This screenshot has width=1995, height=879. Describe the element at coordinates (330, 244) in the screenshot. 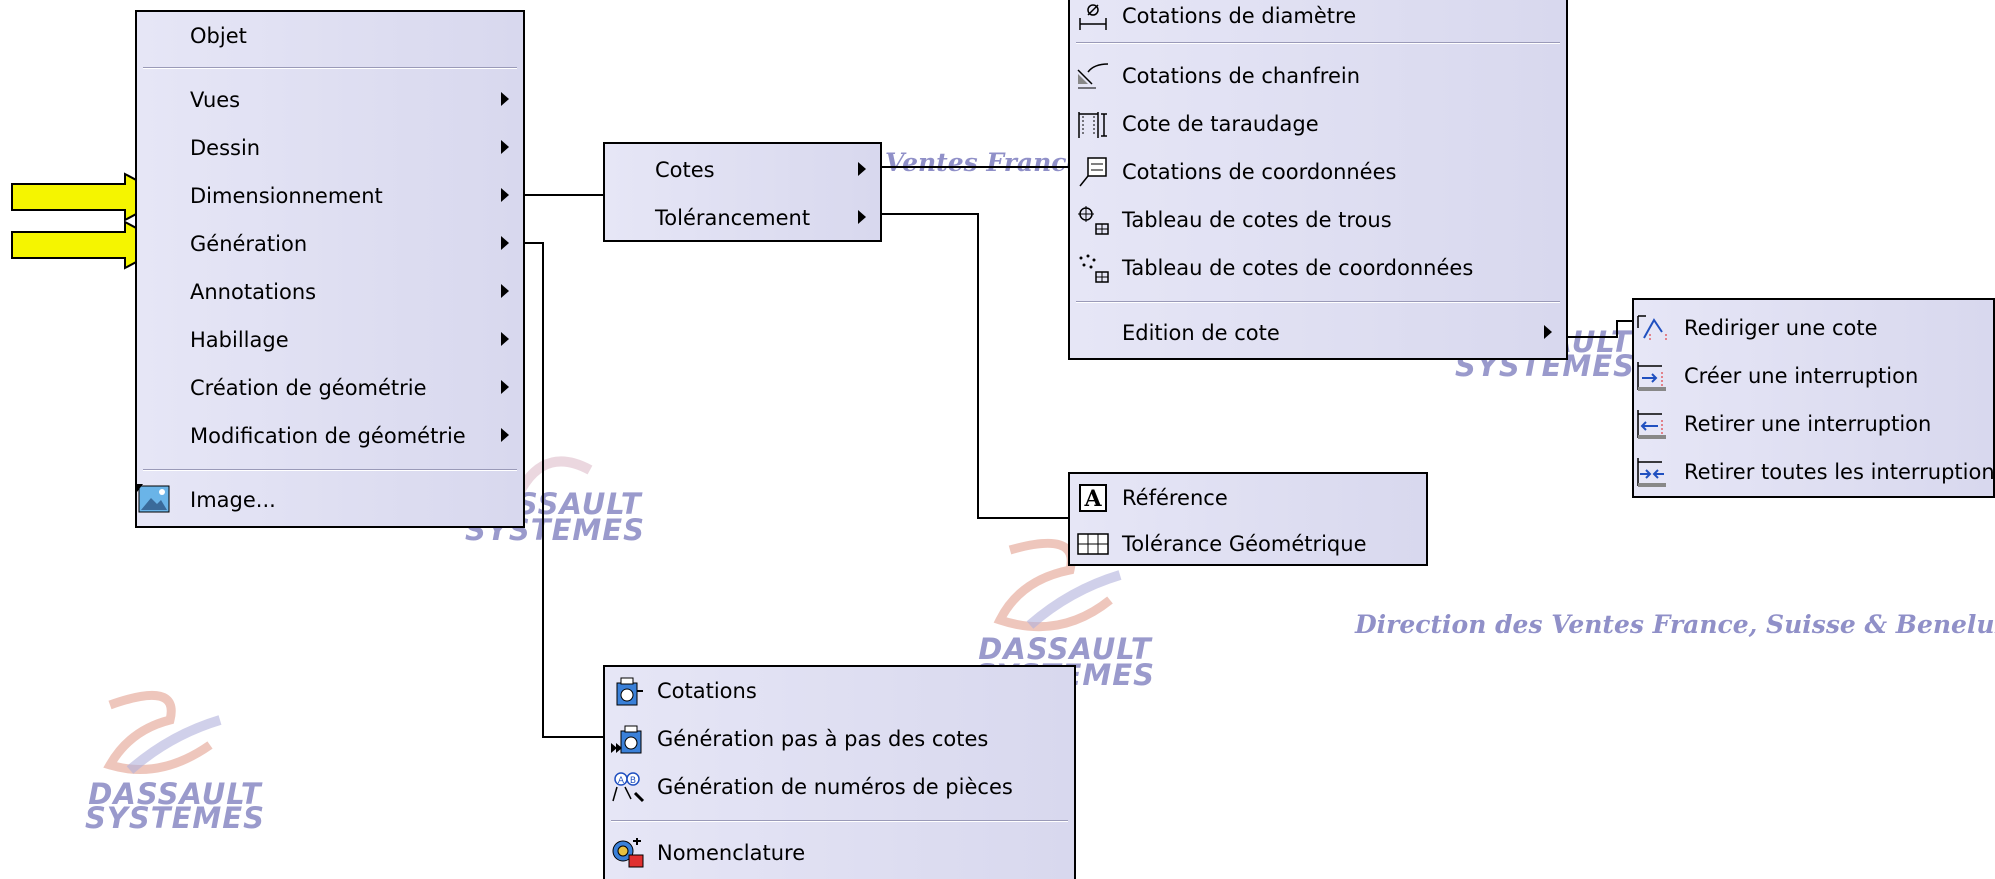

I see `menu-item-generation: Génération` at that location.